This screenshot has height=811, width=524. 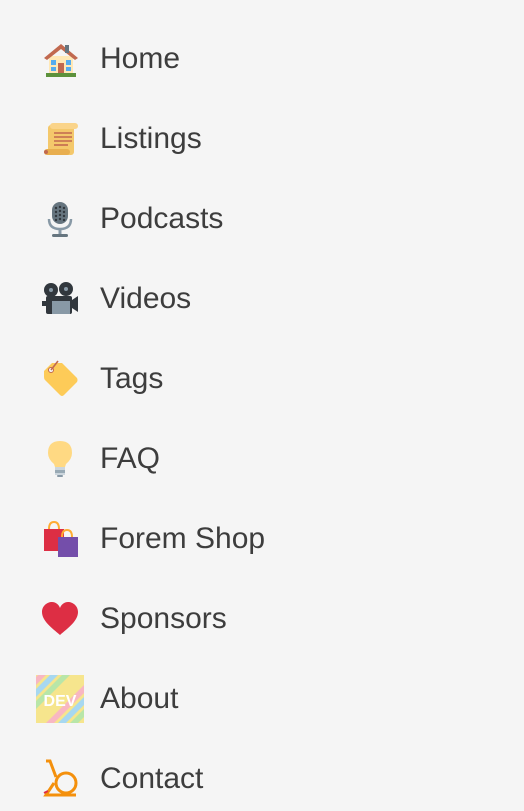 What do you see at coordinates (146, 298) in the screenshot?
I see `sidebar-item-label: Videos` at bounding box center [146, 298].